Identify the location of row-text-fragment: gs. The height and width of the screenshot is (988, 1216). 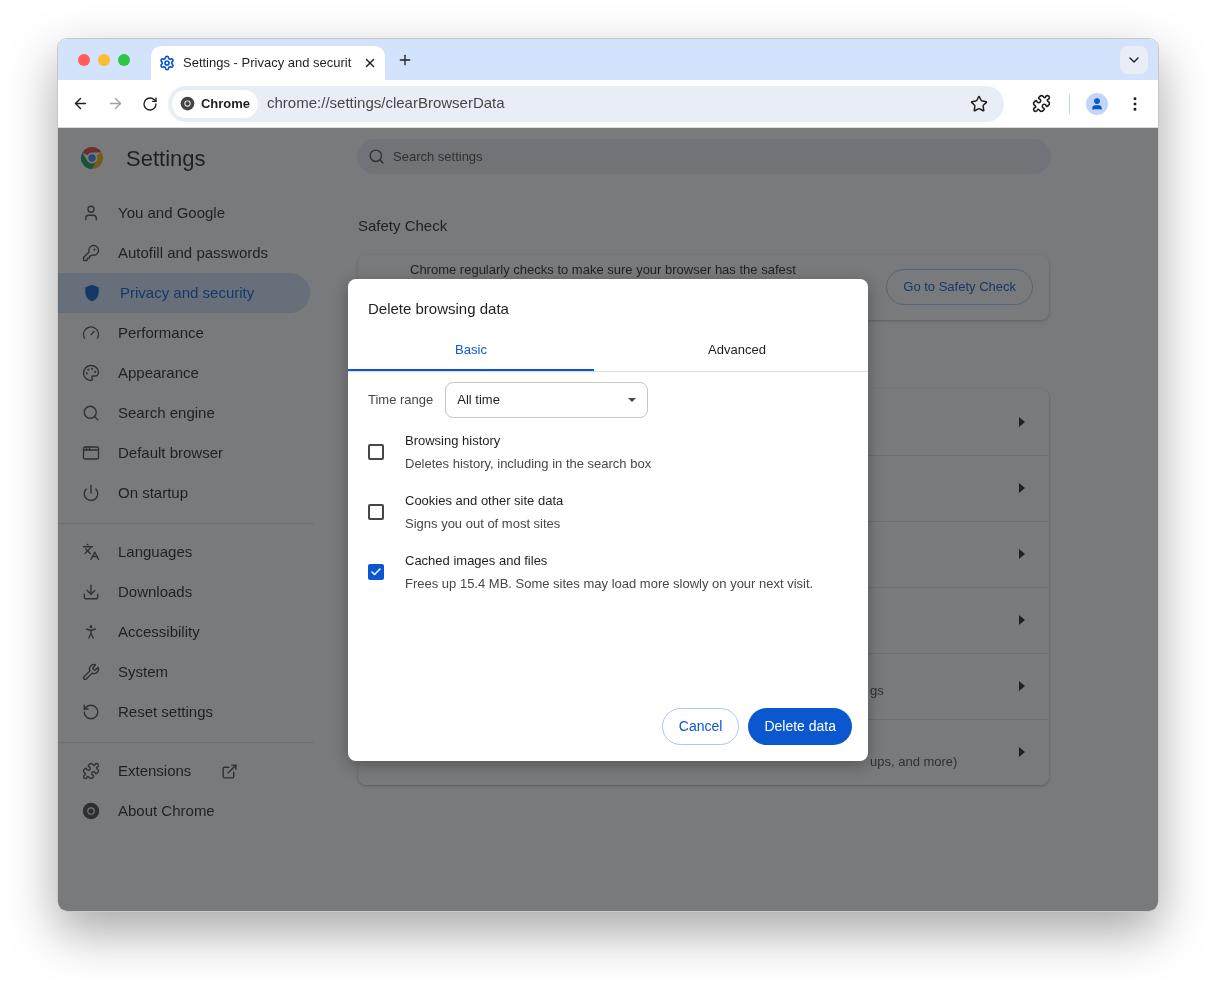
(877, 691).